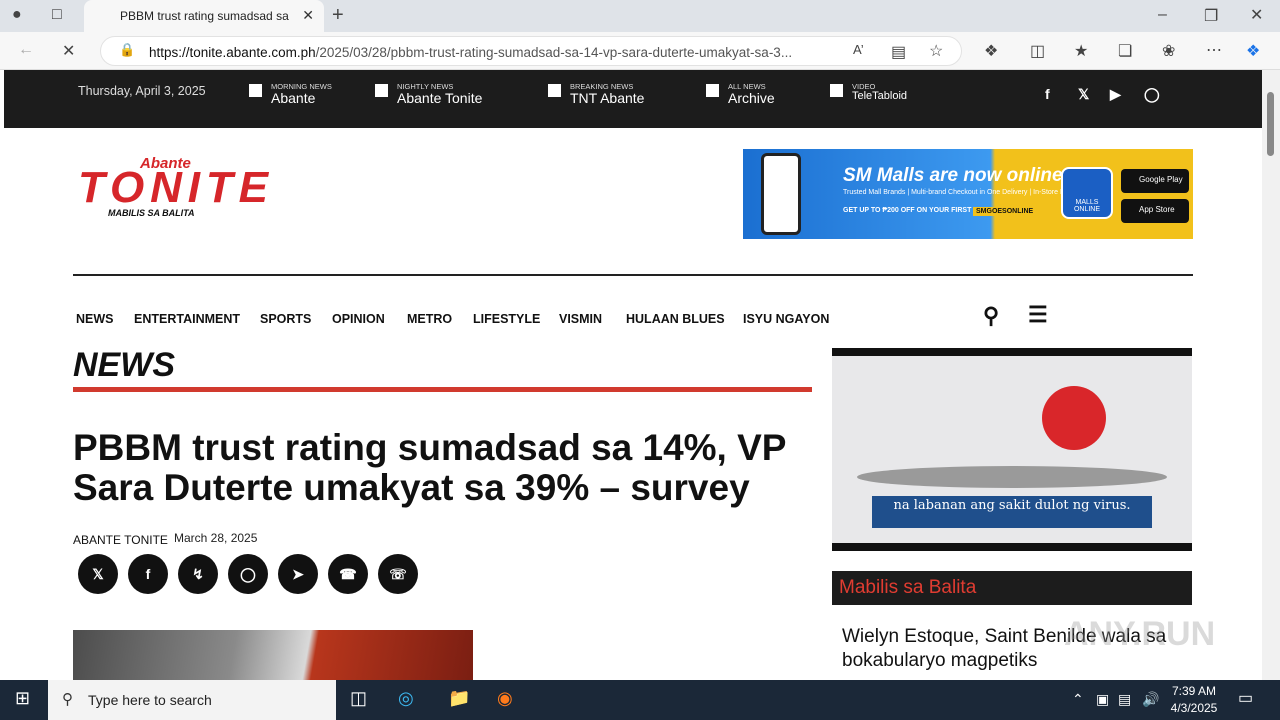 The width and height of the screenshot is (1280, 720). What do you see at coordinates (1194, 700) in the screenshot?
I see `taskbar-clock: 7:39 AM 4/3/2025` at bounding box center [1194, 700].